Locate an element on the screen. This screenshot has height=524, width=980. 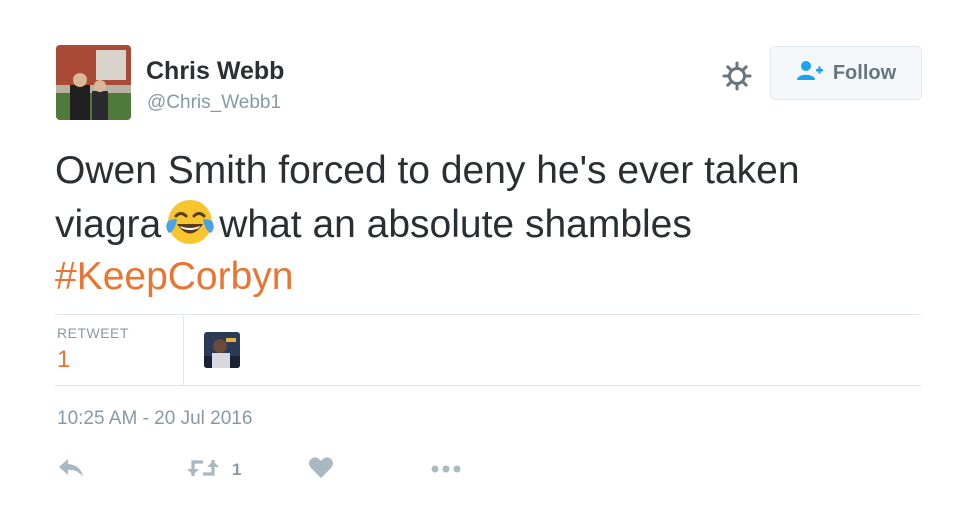
divider-top is located at coordinates (488, 314).